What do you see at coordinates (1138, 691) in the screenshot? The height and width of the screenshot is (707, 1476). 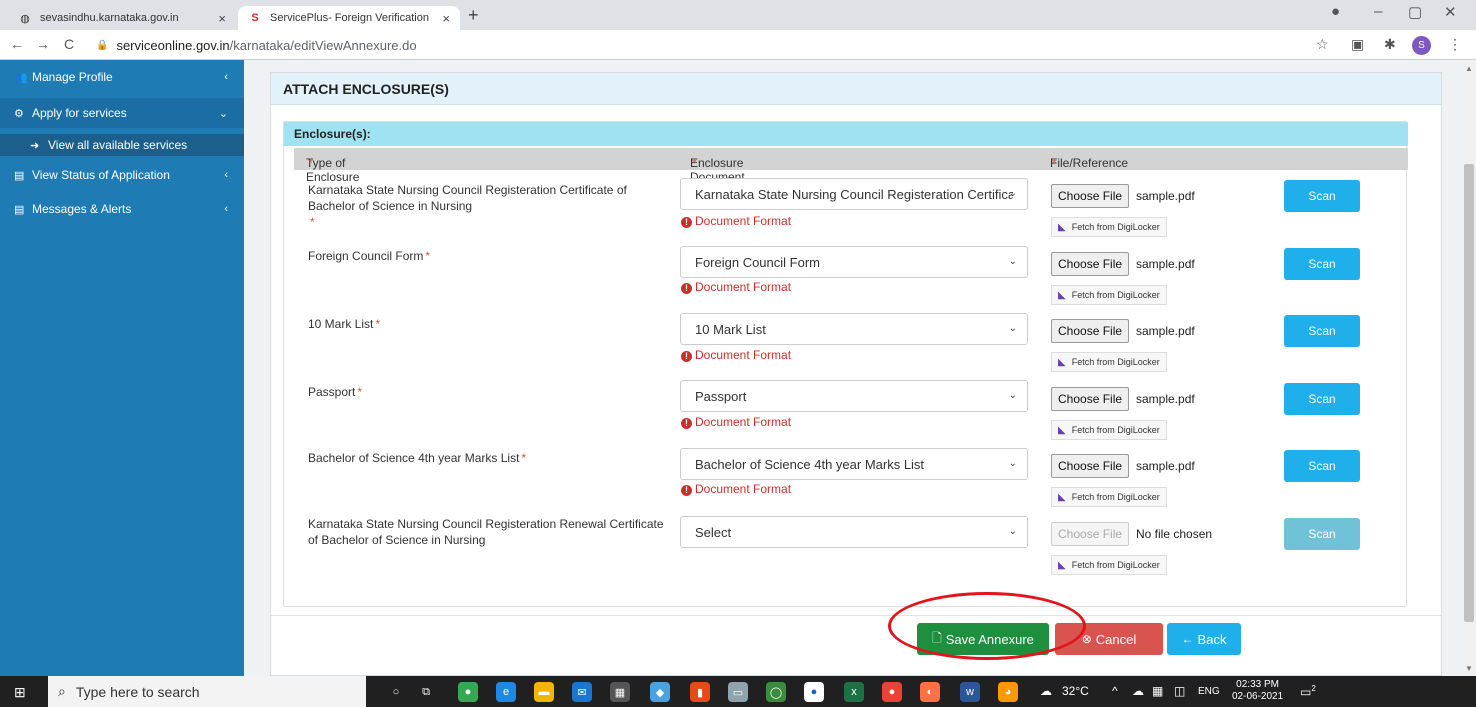 I see `cloud-icon: ☁` at bounding box center [1138, 691].